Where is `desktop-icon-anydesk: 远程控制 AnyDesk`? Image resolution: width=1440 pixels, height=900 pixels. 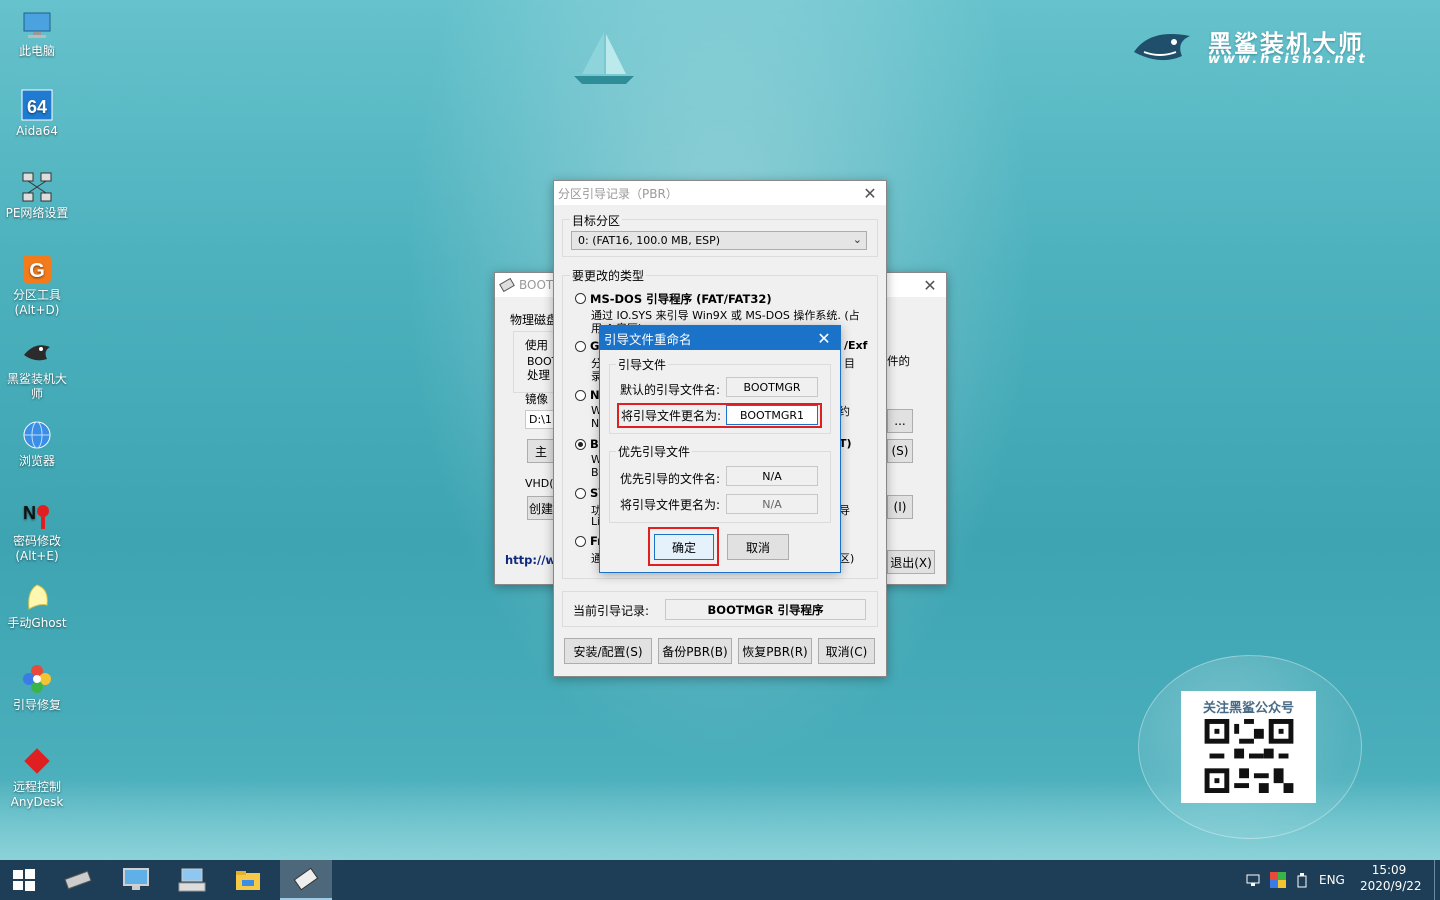
desktop-icon-anydesk: 远程控制 AnyDesk is located at coordinates (37, 777).